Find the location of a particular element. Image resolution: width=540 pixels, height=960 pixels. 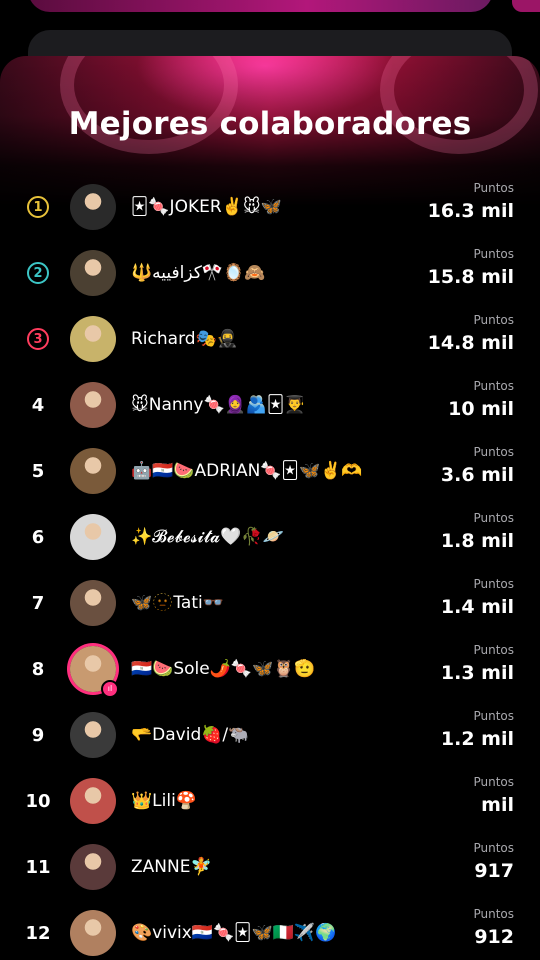

rank: 3 is located at coordinates (38, 339).